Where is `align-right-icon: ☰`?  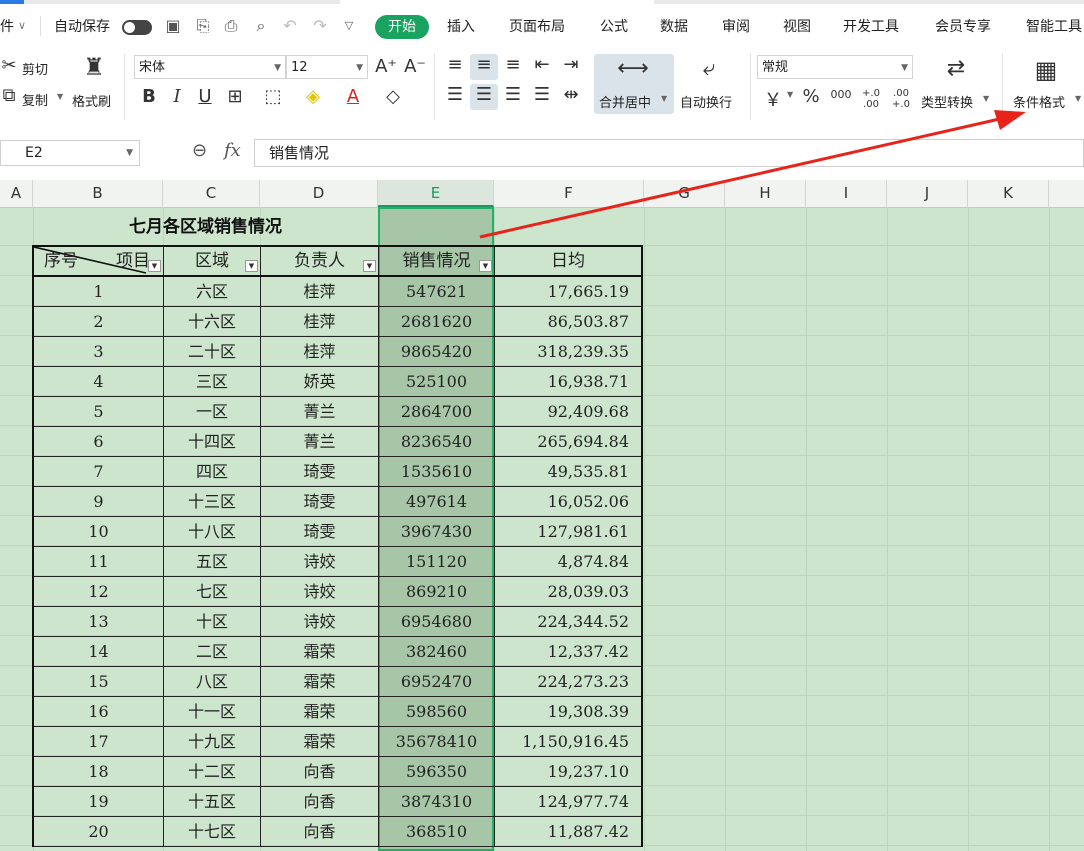 align-right-icon: ☰ is located at coordinates (513, 94).